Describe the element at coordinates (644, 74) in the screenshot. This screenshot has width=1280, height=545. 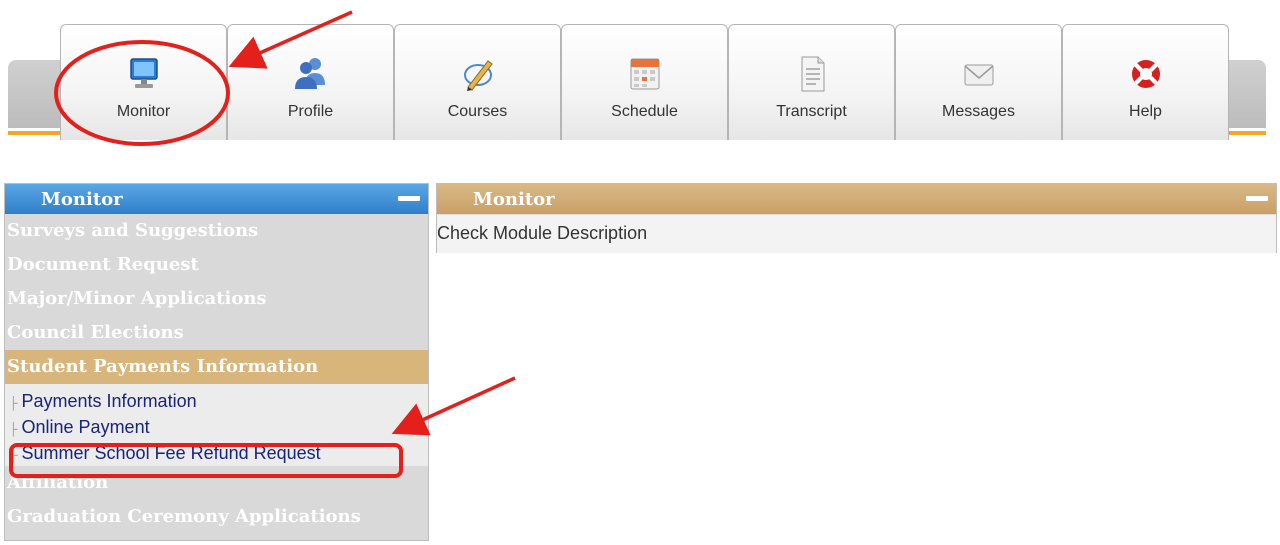
I see `calendar-icon` at that location.